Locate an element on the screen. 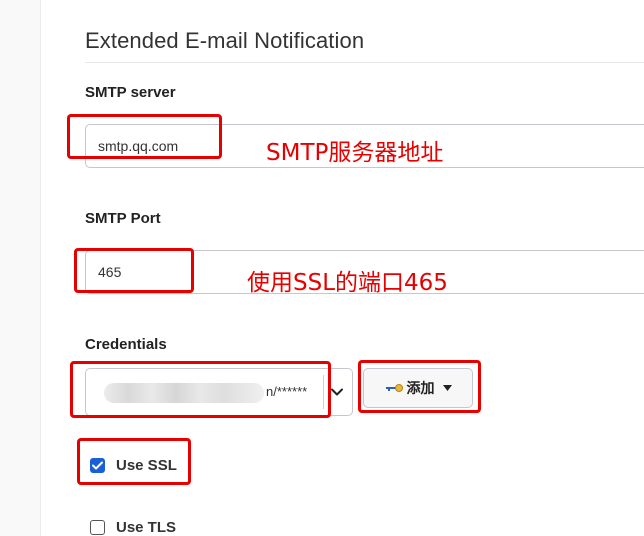 This screenshot has height=536, width=644. add-button-label: 添加 is located at coordinates (420, 389).